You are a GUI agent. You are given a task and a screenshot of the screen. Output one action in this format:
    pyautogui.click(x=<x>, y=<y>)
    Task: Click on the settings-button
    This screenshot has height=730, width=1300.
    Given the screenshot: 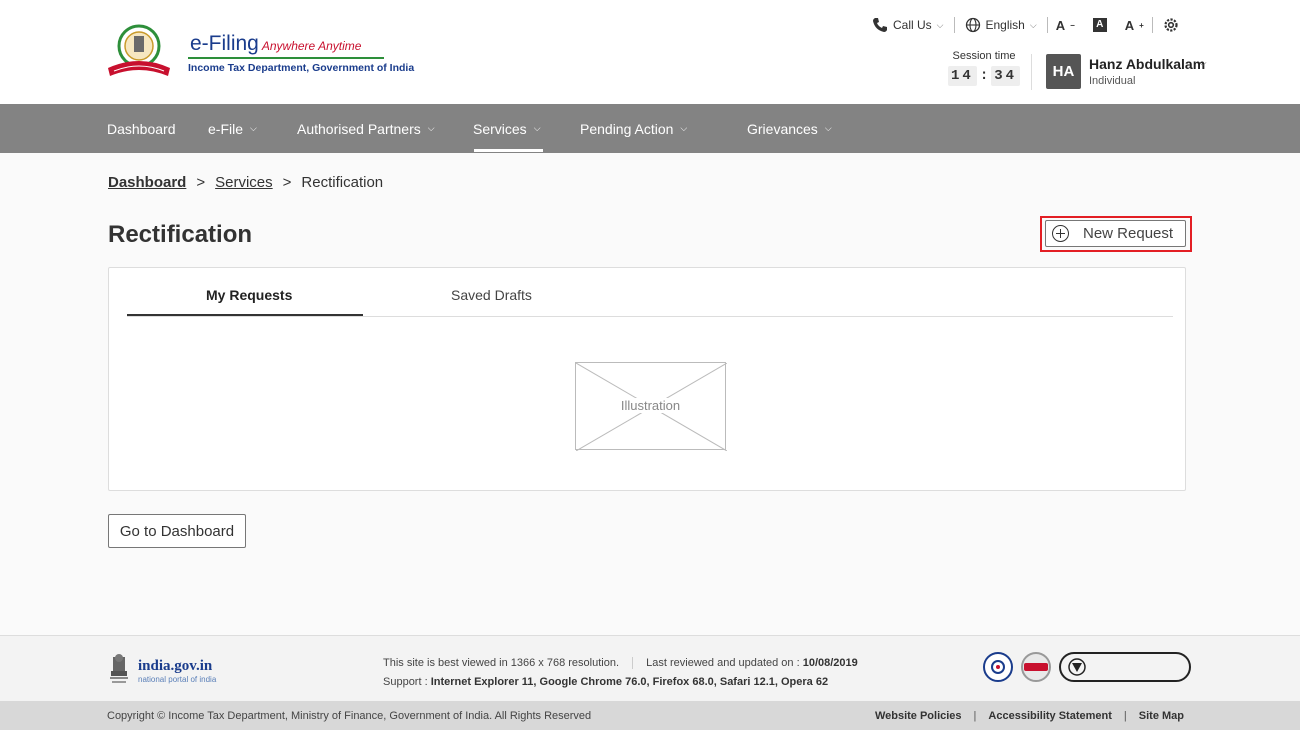 What is the action you would take?
    pyautogui.click(x=1171, y=25)
    